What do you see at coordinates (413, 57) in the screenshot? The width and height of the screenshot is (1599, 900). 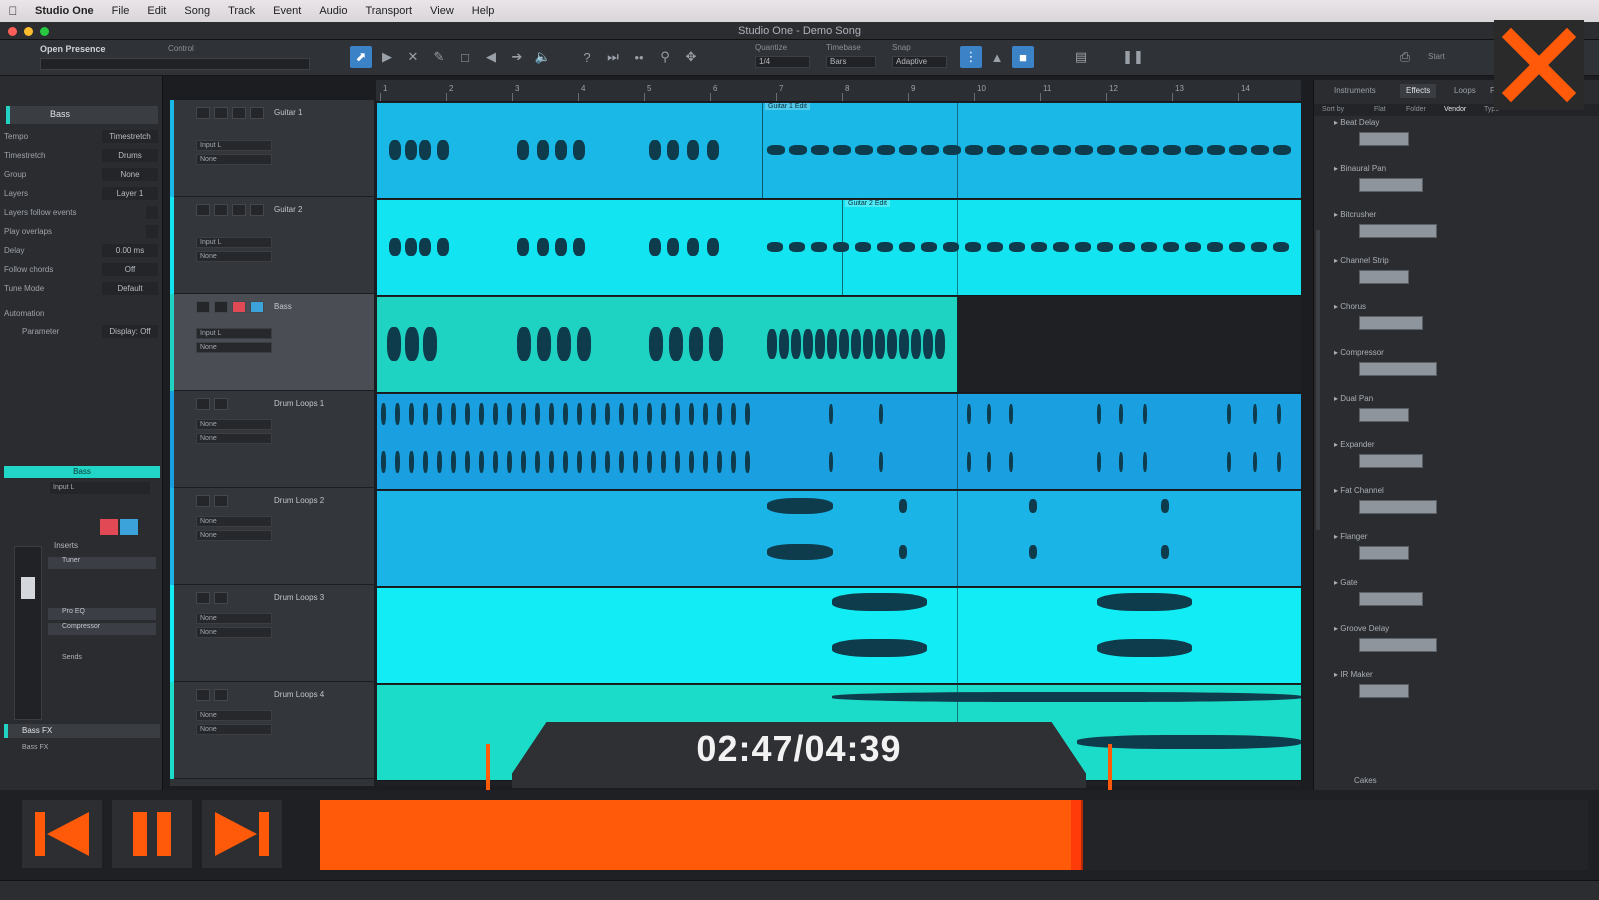 I see `split-tool-icon: ✕` at bounding box center [413, 57].